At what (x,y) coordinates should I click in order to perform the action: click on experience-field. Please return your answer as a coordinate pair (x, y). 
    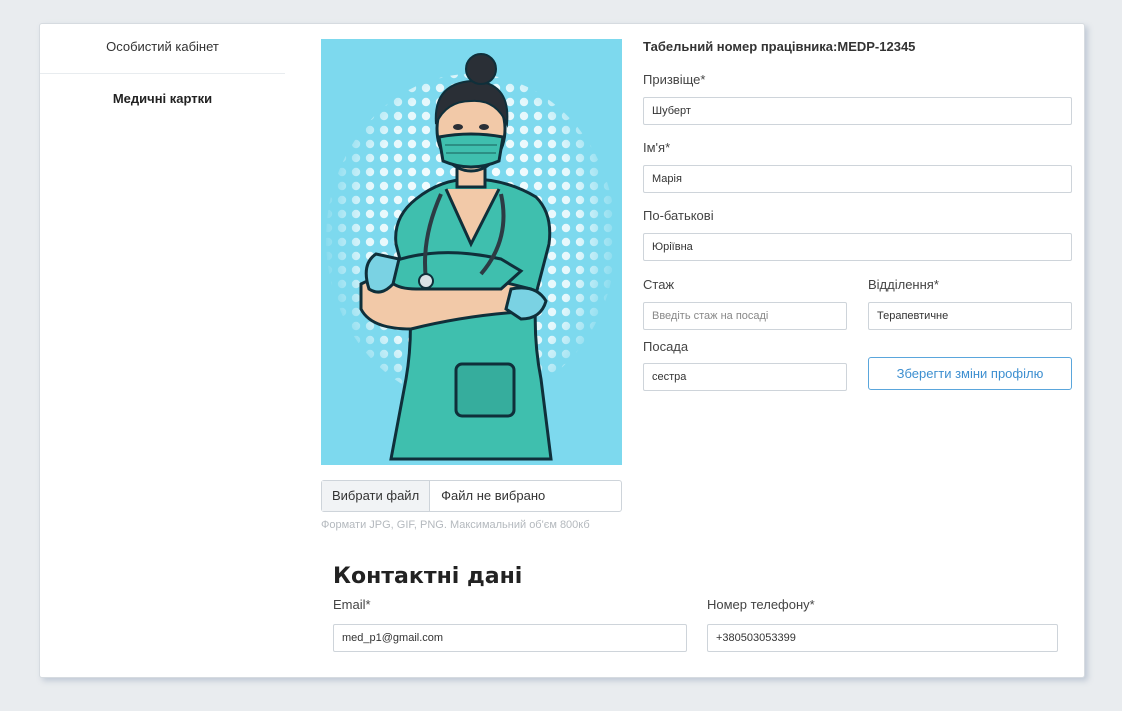
    Looking at the image, I should click on (745, 316).